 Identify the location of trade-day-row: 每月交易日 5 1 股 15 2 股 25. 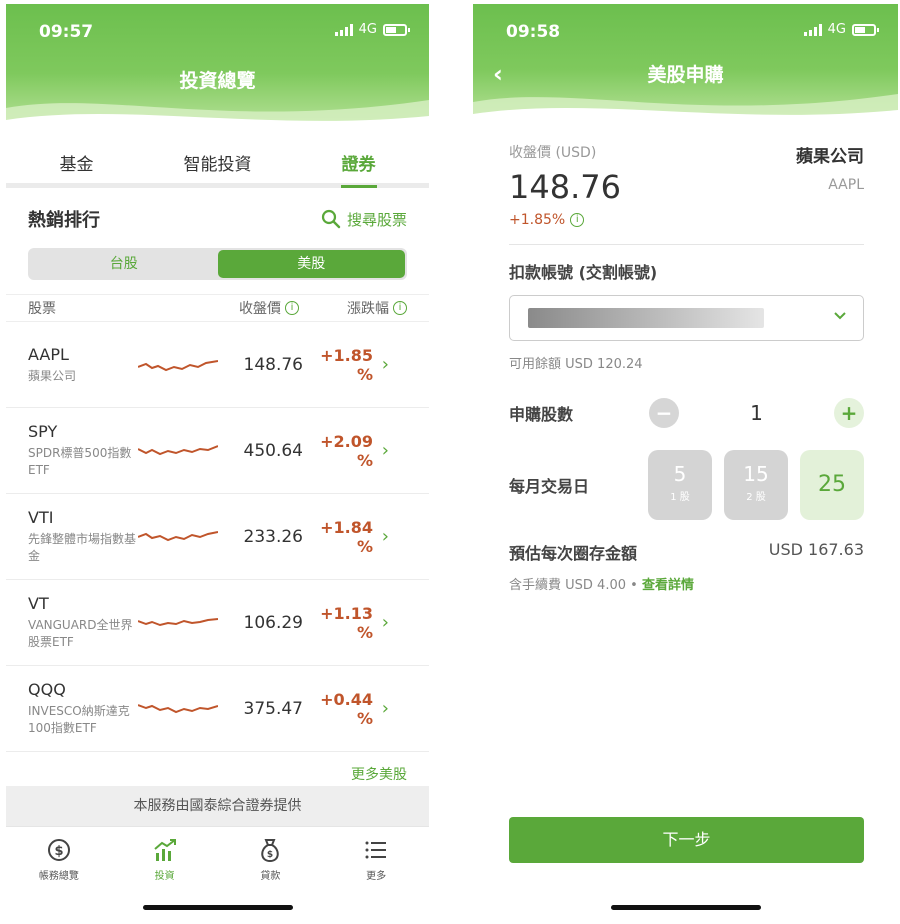
(685, 474).